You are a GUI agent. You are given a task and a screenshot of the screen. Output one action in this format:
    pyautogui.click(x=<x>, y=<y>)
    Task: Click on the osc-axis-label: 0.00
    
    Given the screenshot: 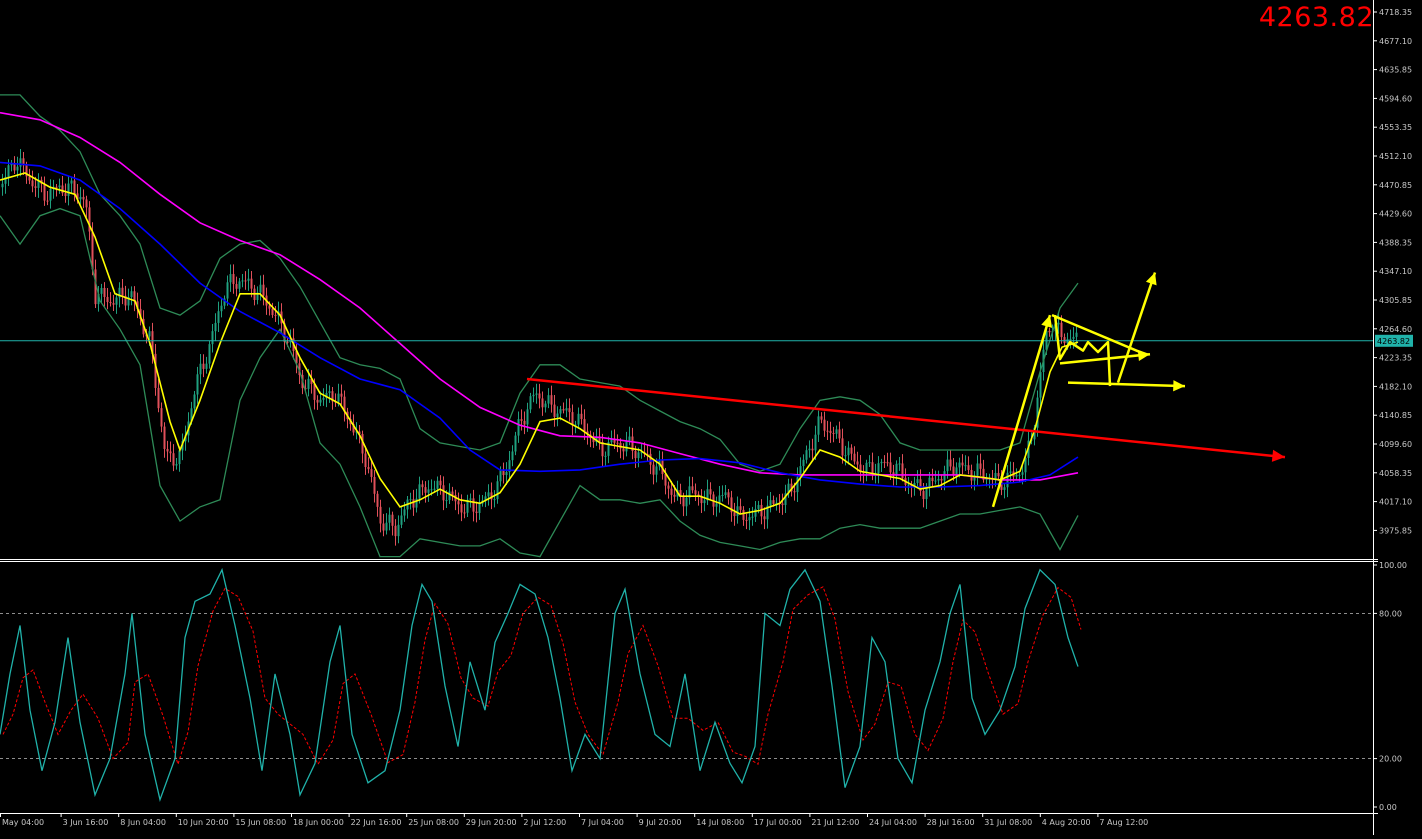 What is the action you would take?
    pyautogui.click(x=1388, y=807)
    